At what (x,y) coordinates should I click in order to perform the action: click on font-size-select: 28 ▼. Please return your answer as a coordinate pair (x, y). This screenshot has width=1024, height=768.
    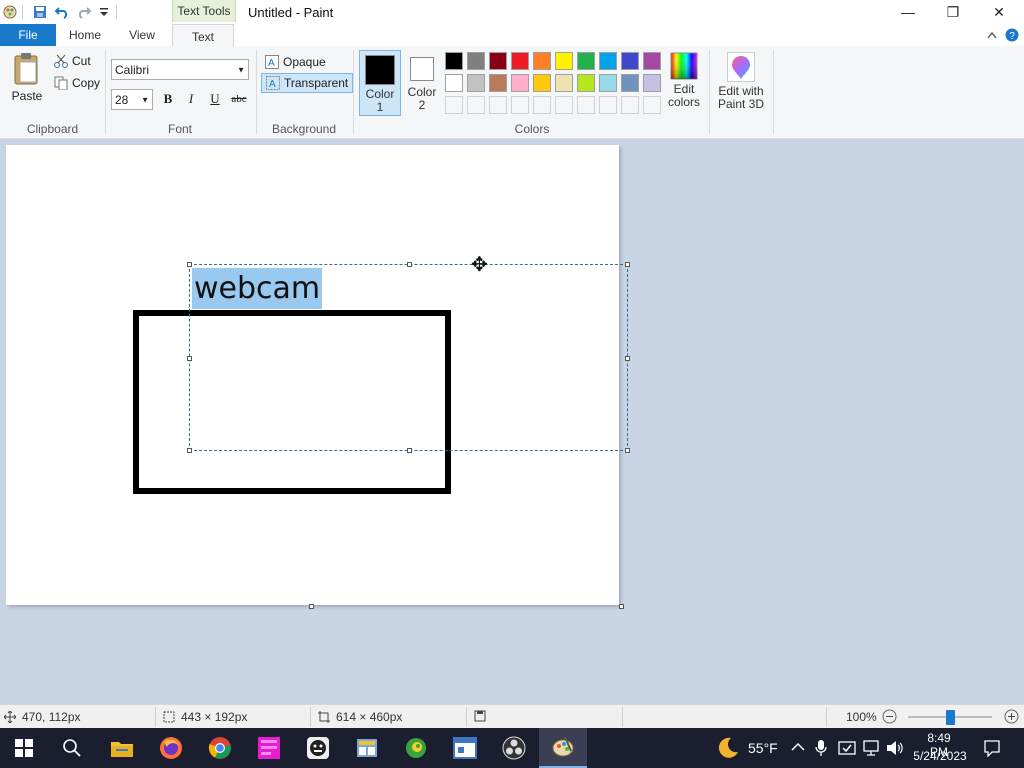
    Looking at the image, I should click on (132, 99).